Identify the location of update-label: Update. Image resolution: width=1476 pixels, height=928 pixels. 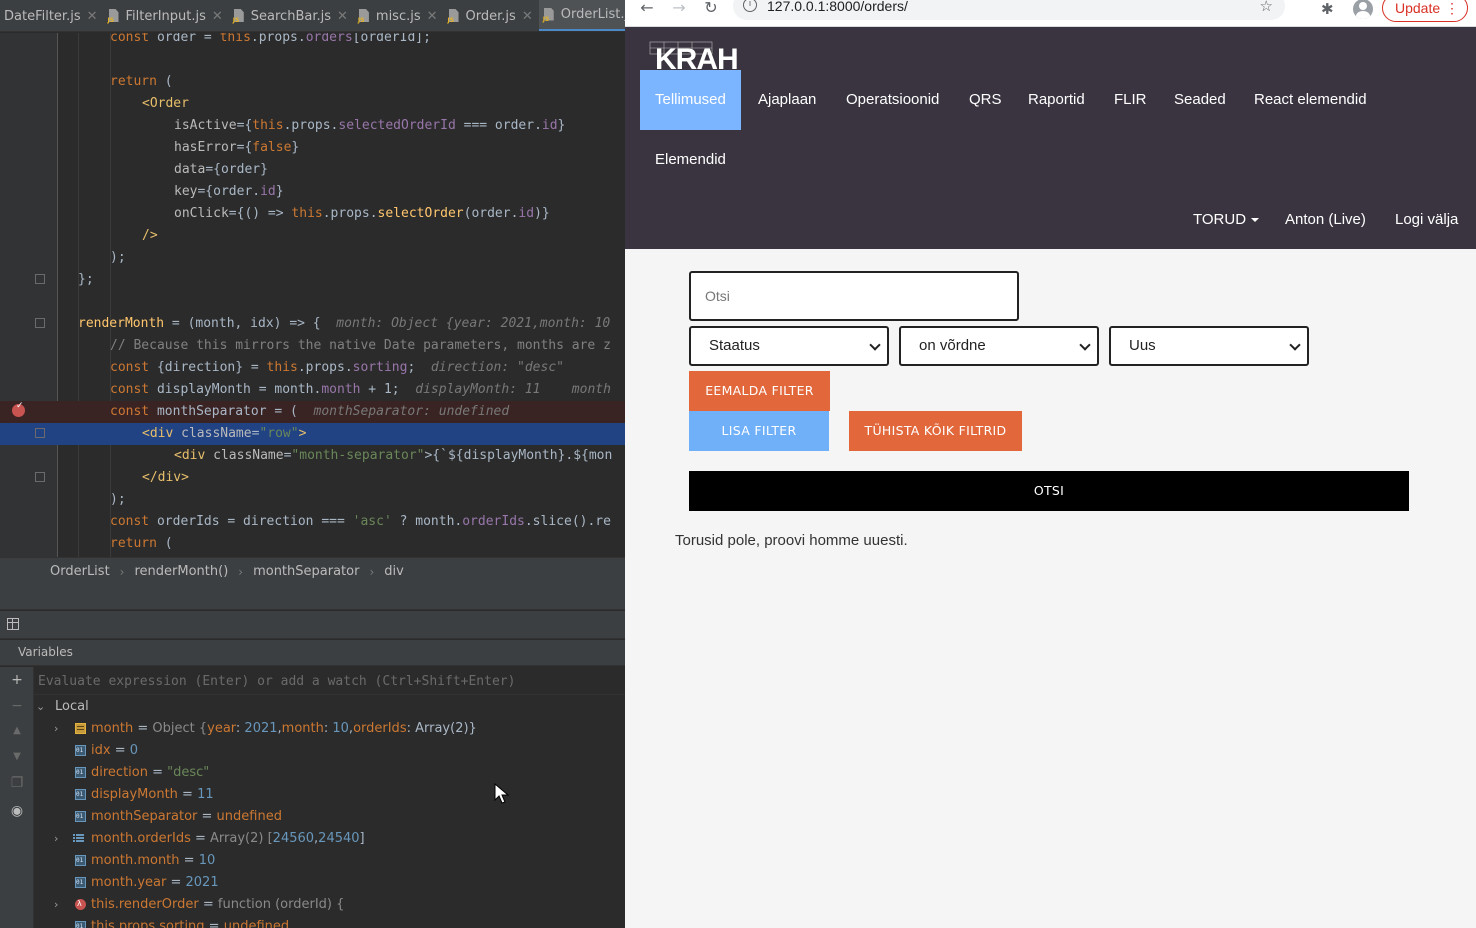
(1418, 8).